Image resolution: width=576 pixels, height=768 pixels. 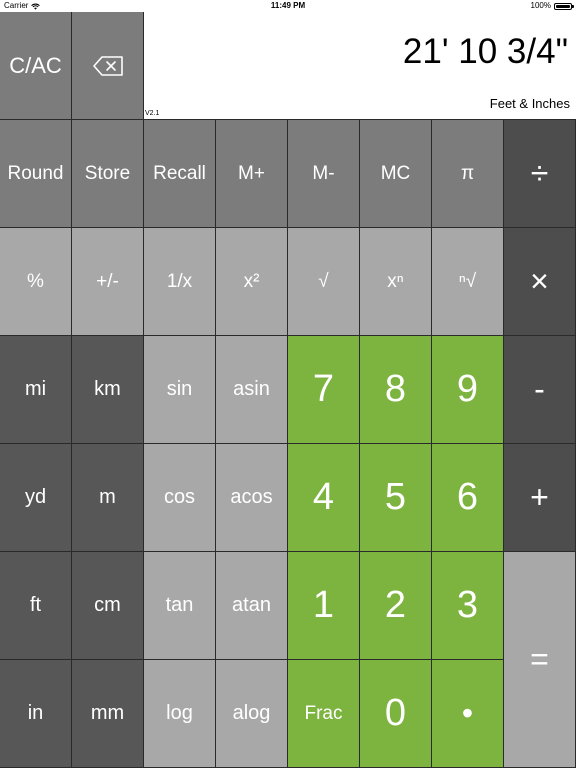 What do you see at coordinates (324, 174) in the screenshot?
I see `memory-subtract-button: M-` at bounding box center [324, 174].